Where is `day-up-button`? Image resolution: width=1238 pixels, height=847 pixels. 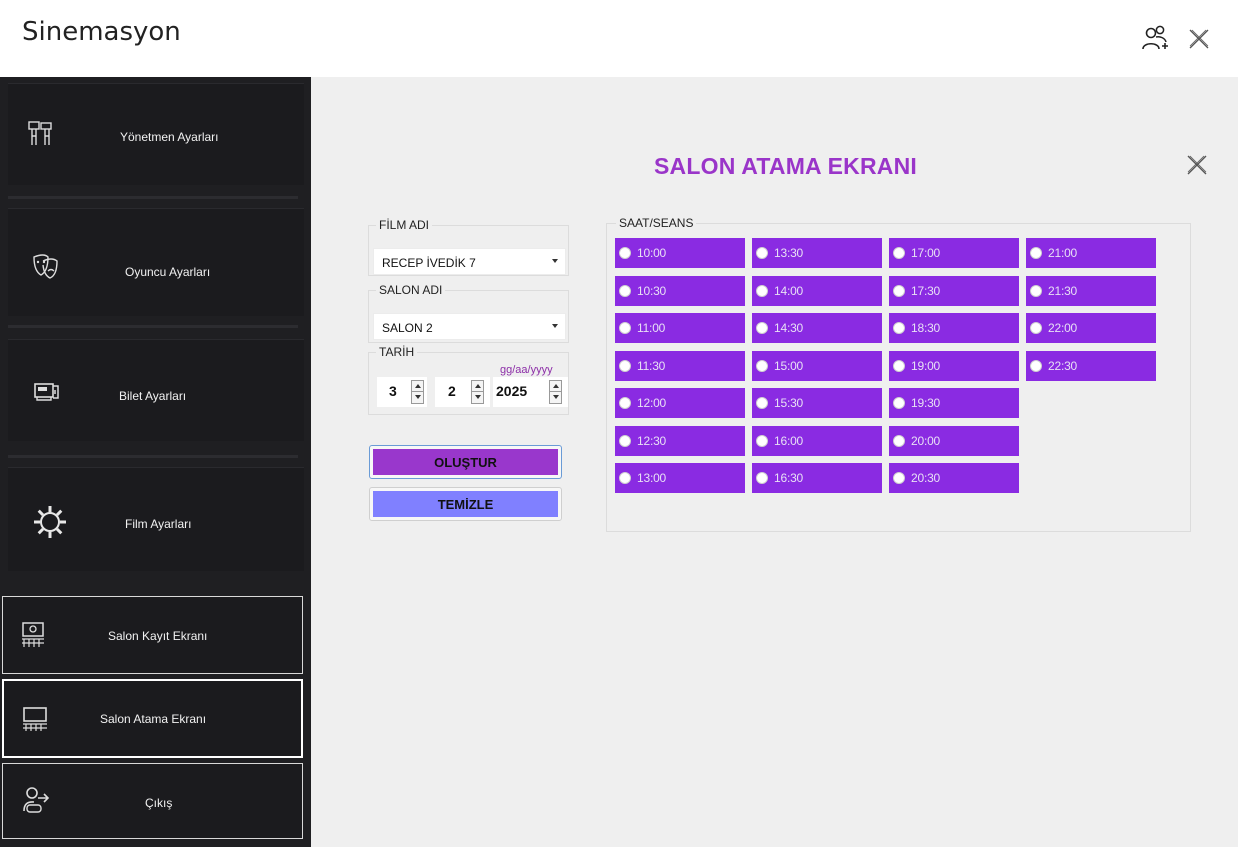
day-up-button is located at coordinates (417, 386).